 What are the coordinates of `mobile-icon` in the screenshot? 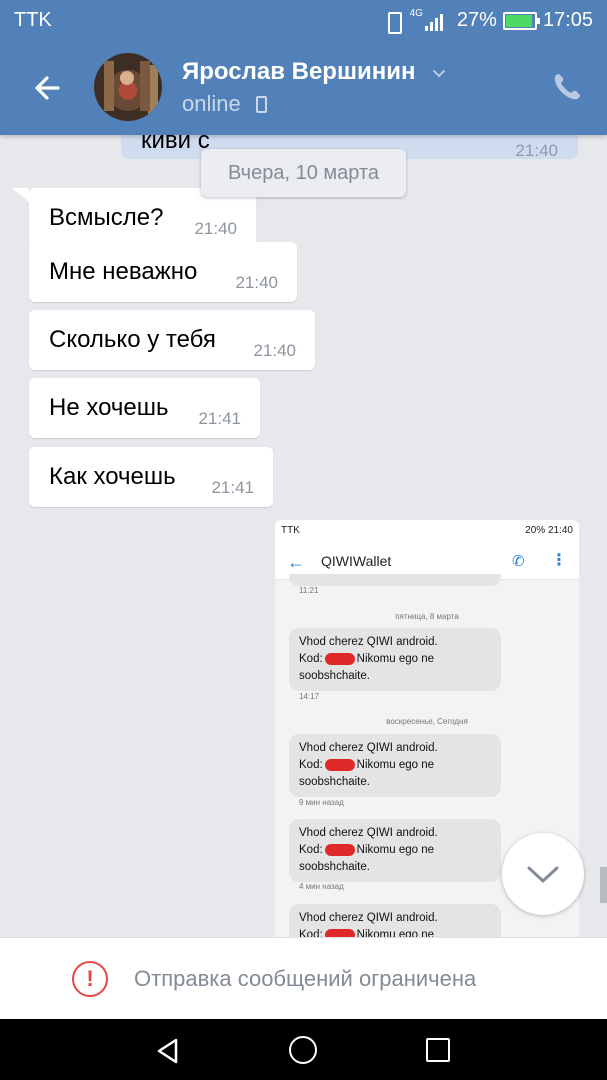 It's located at (261, 104).